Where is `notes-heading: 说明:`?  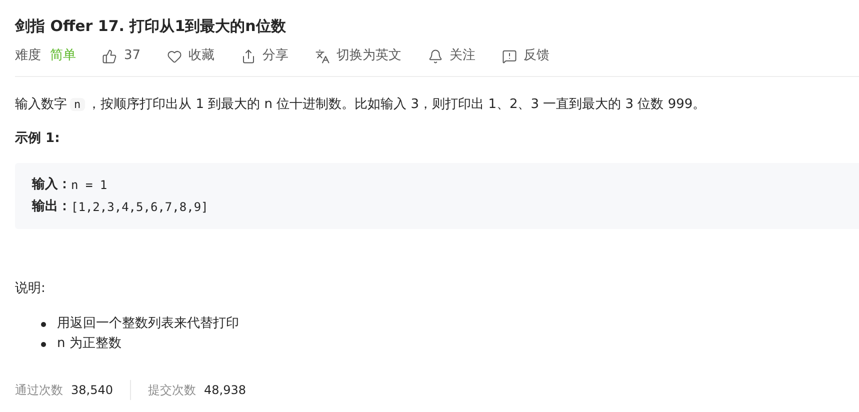 notes-heading: 说明: is located at coordinates (30, 289).